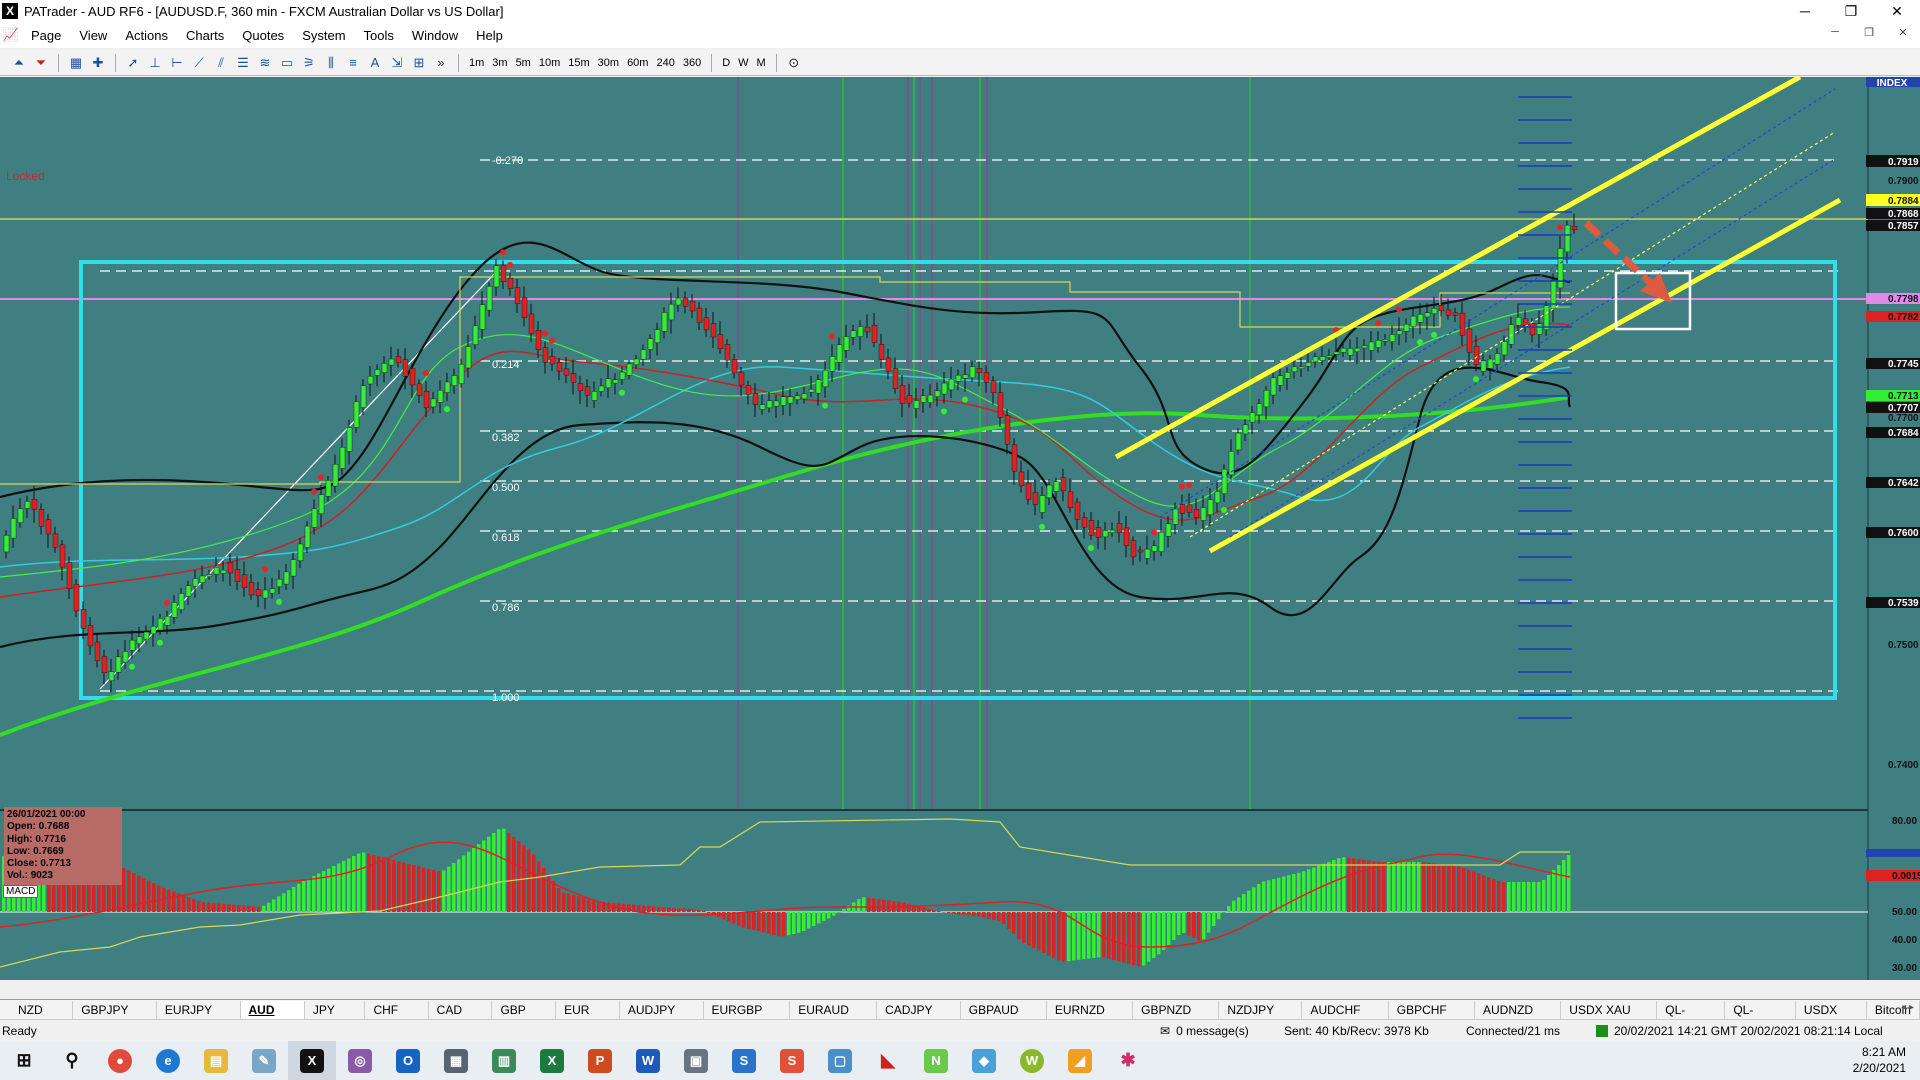  I want to click on slack-icon: ✱, so click(1128, 1060).